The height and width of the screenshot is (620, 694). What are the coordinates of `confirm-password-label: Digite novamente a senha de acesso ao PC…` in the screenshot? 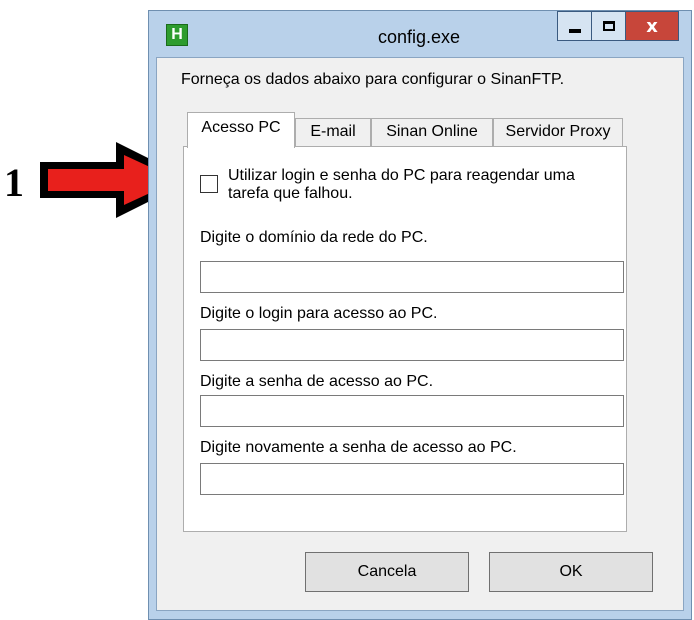 It's located at (358, 447).